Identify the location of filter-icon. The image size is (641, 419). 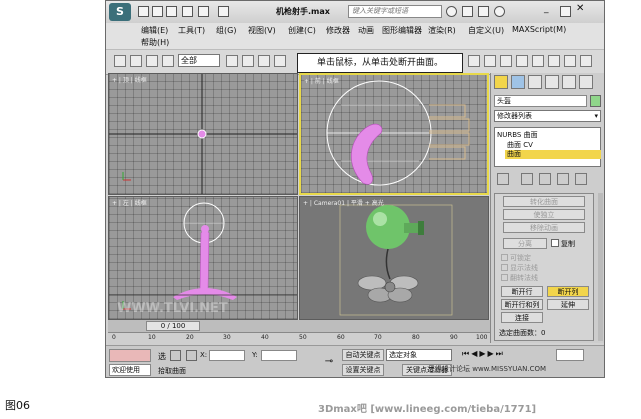
(168, 61).